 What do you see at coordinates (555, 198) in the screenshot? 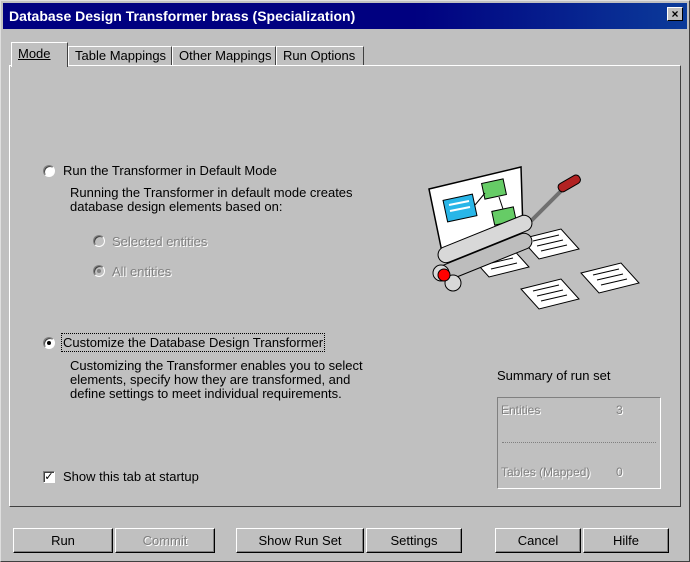
I see `crank-handle-icon` at bounding box center [555, 198].